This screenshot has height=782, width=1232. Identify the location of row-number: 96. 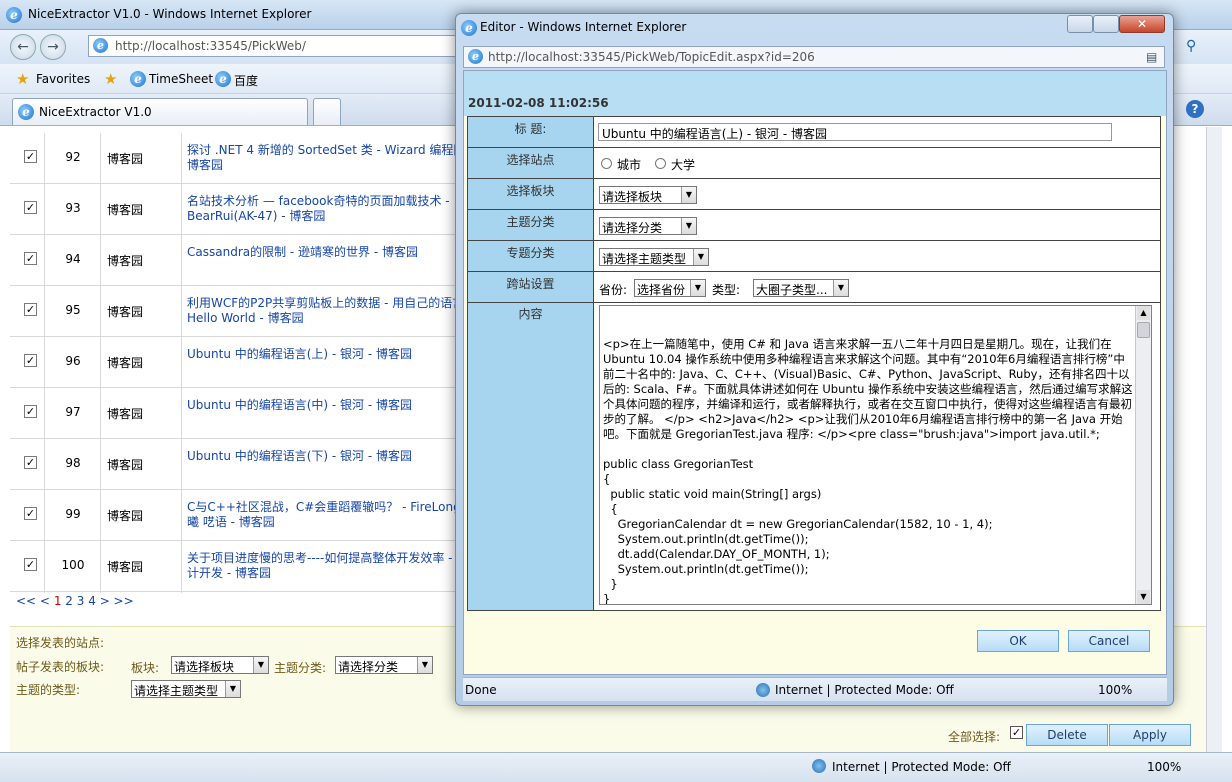
(73, 361).